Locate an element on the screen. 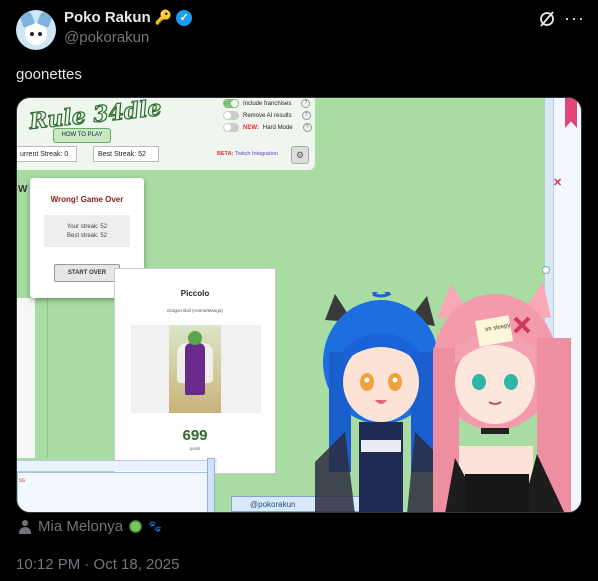 This screenshot has height=581, width=598. tagged-user-row: Mia Melonya 🐾 is located at coordinates (90, 526).